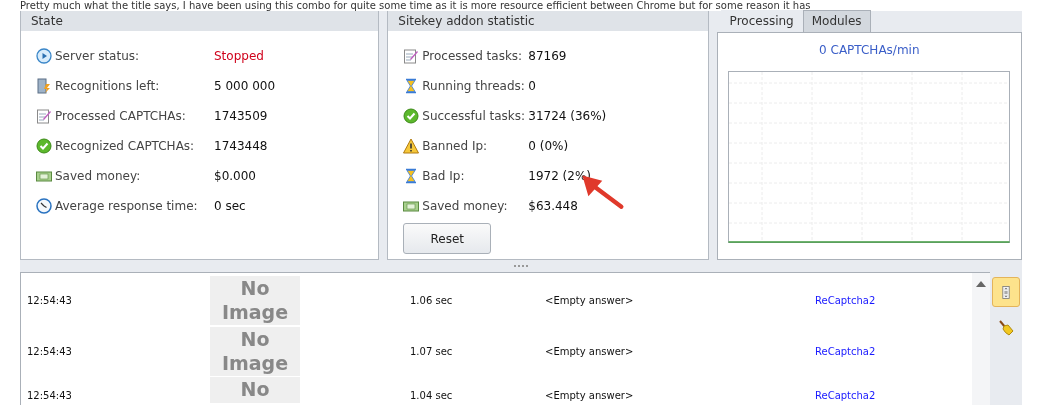  Describe the element at coordinates (521, 267) in the screenshot. I see `splitter-grip` at that location.